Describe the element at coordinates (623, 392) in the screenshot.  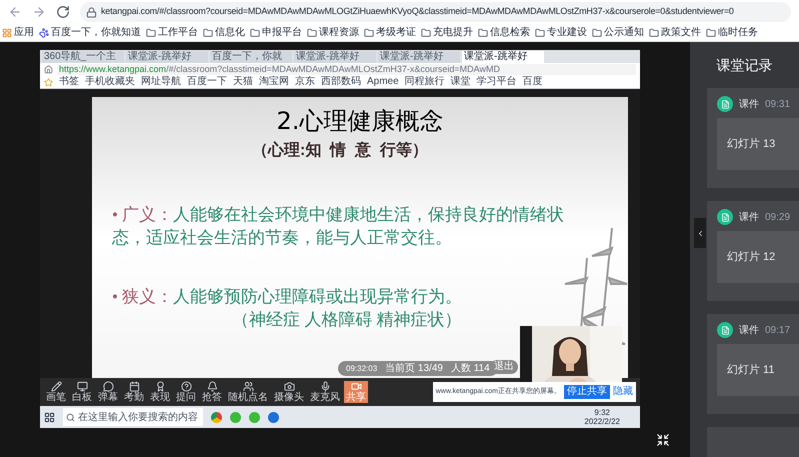
I see `hide-link: 隐藏` at that location.